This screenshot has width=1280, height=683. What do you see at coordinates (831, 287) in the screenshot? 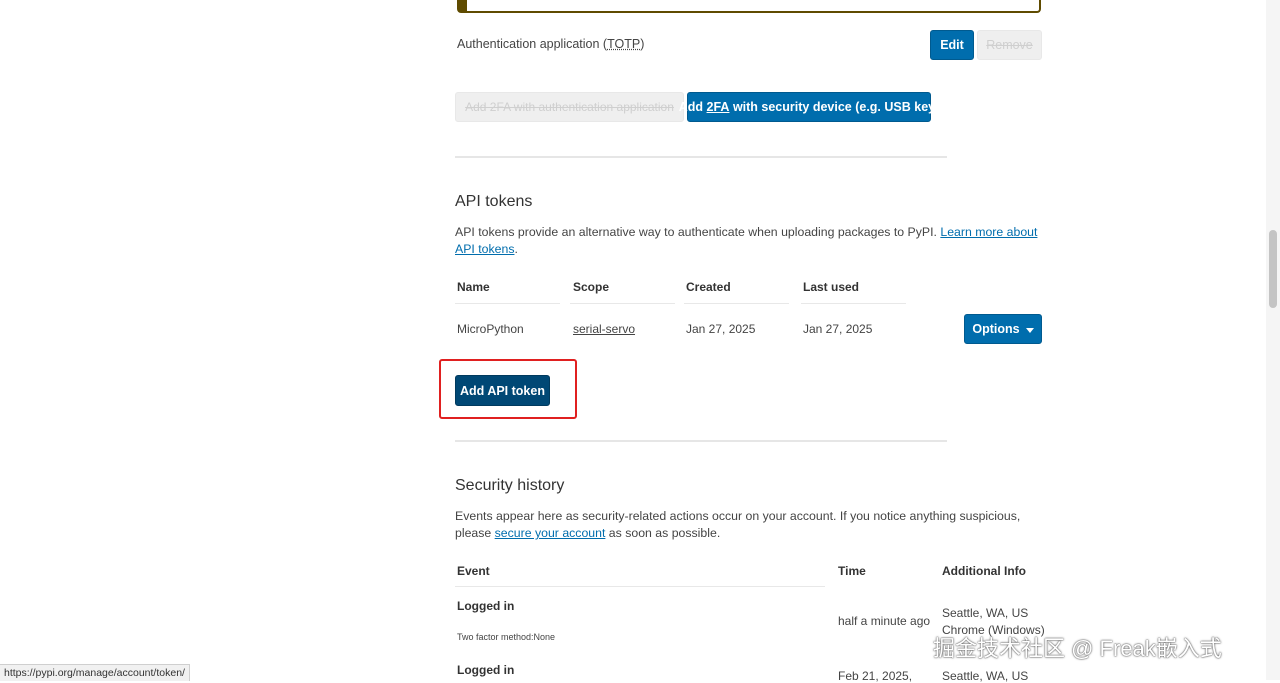
I see `api-col-last-used: Last used` at bounding box center [831, 287].